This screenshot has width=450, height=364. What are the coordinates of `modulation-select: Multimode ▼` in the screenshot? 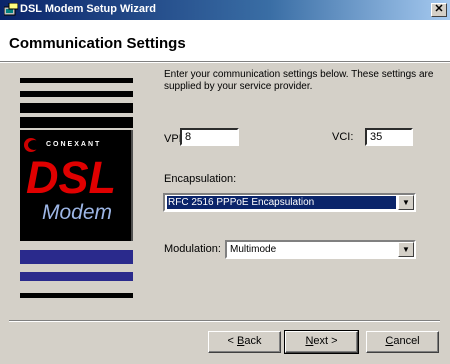 It's located at (320, 249).